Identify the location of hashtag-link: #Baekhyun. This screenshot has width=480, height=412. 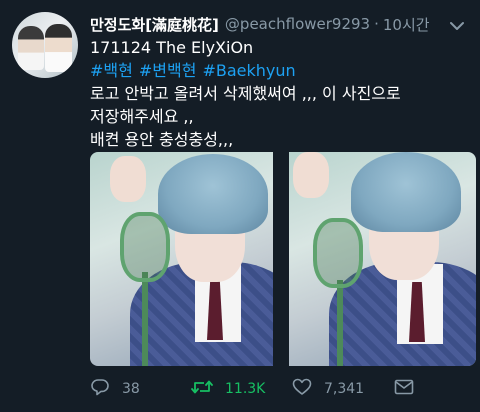
(248, 70).